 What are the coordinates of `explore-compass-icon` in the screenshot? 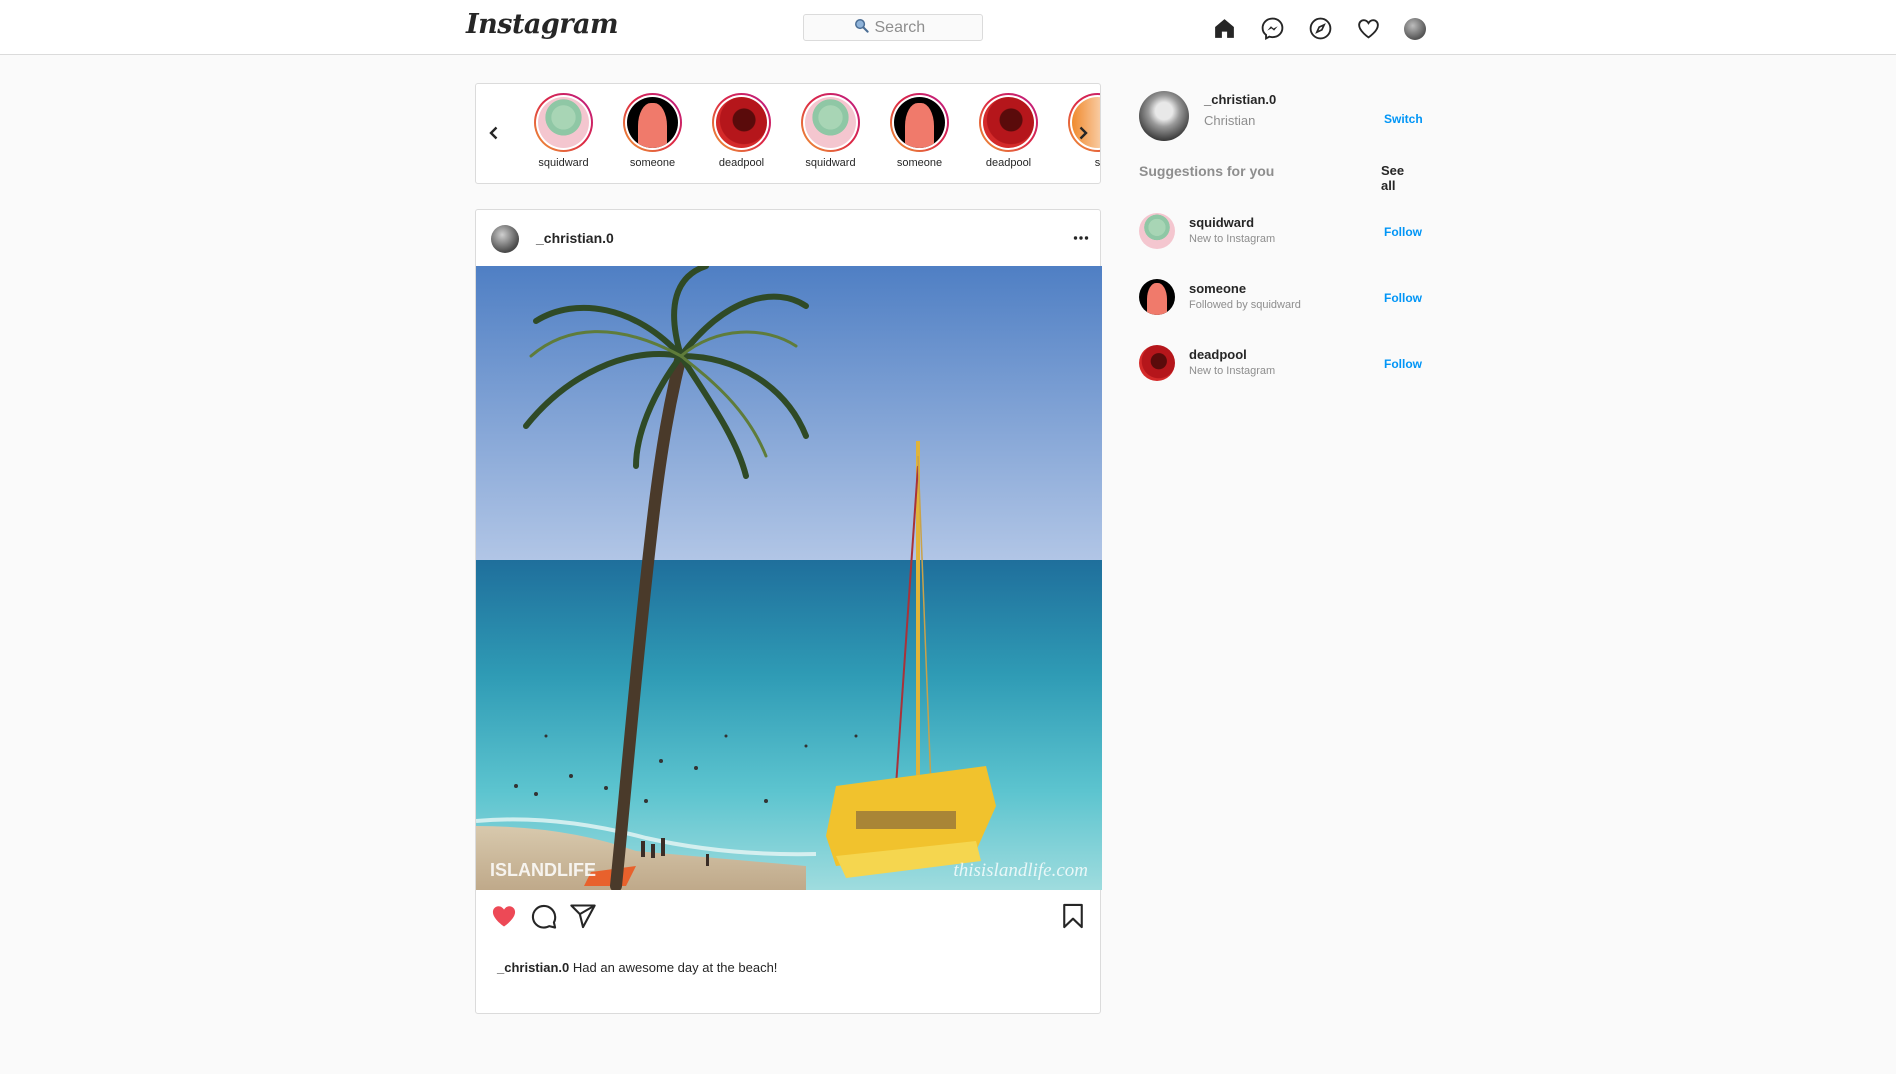 It's located at (1320, 28).